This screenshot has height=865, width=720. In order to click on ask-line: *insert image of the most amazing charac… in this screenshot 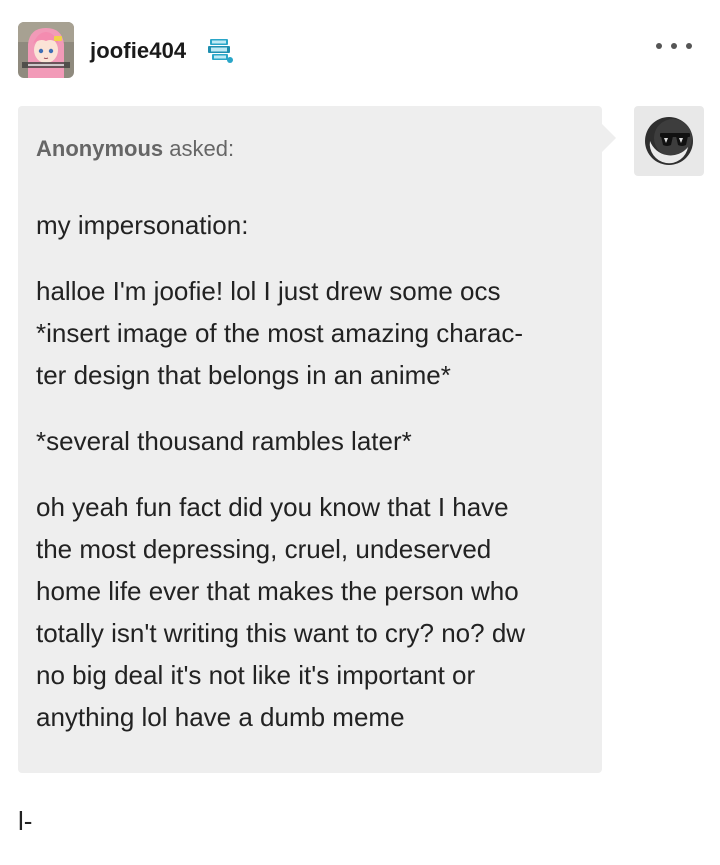, I will do `click(279, 333)`.